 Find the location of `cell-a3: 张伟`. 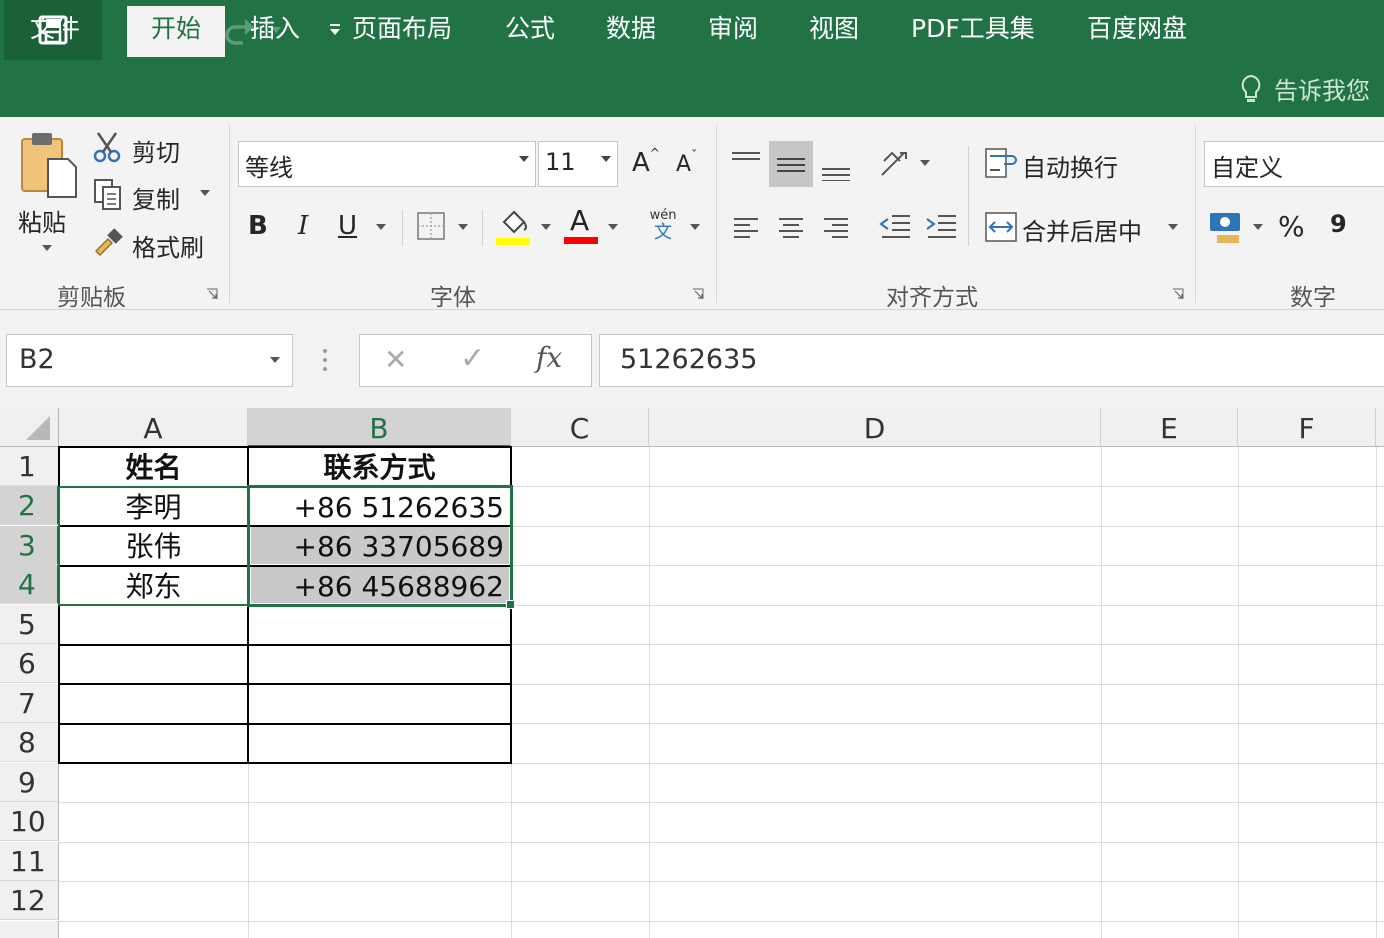

cell-a3: 张伟 is located at coordinates (153, 546).